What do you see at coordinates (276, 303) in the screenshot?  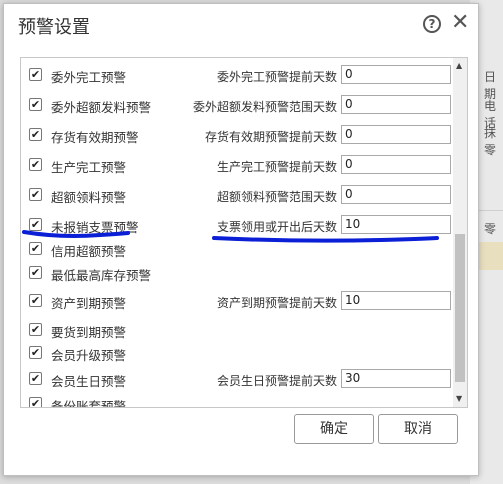 I see `days-field-label: 资产到期预警提前天数` at bounding box center [276, 303].